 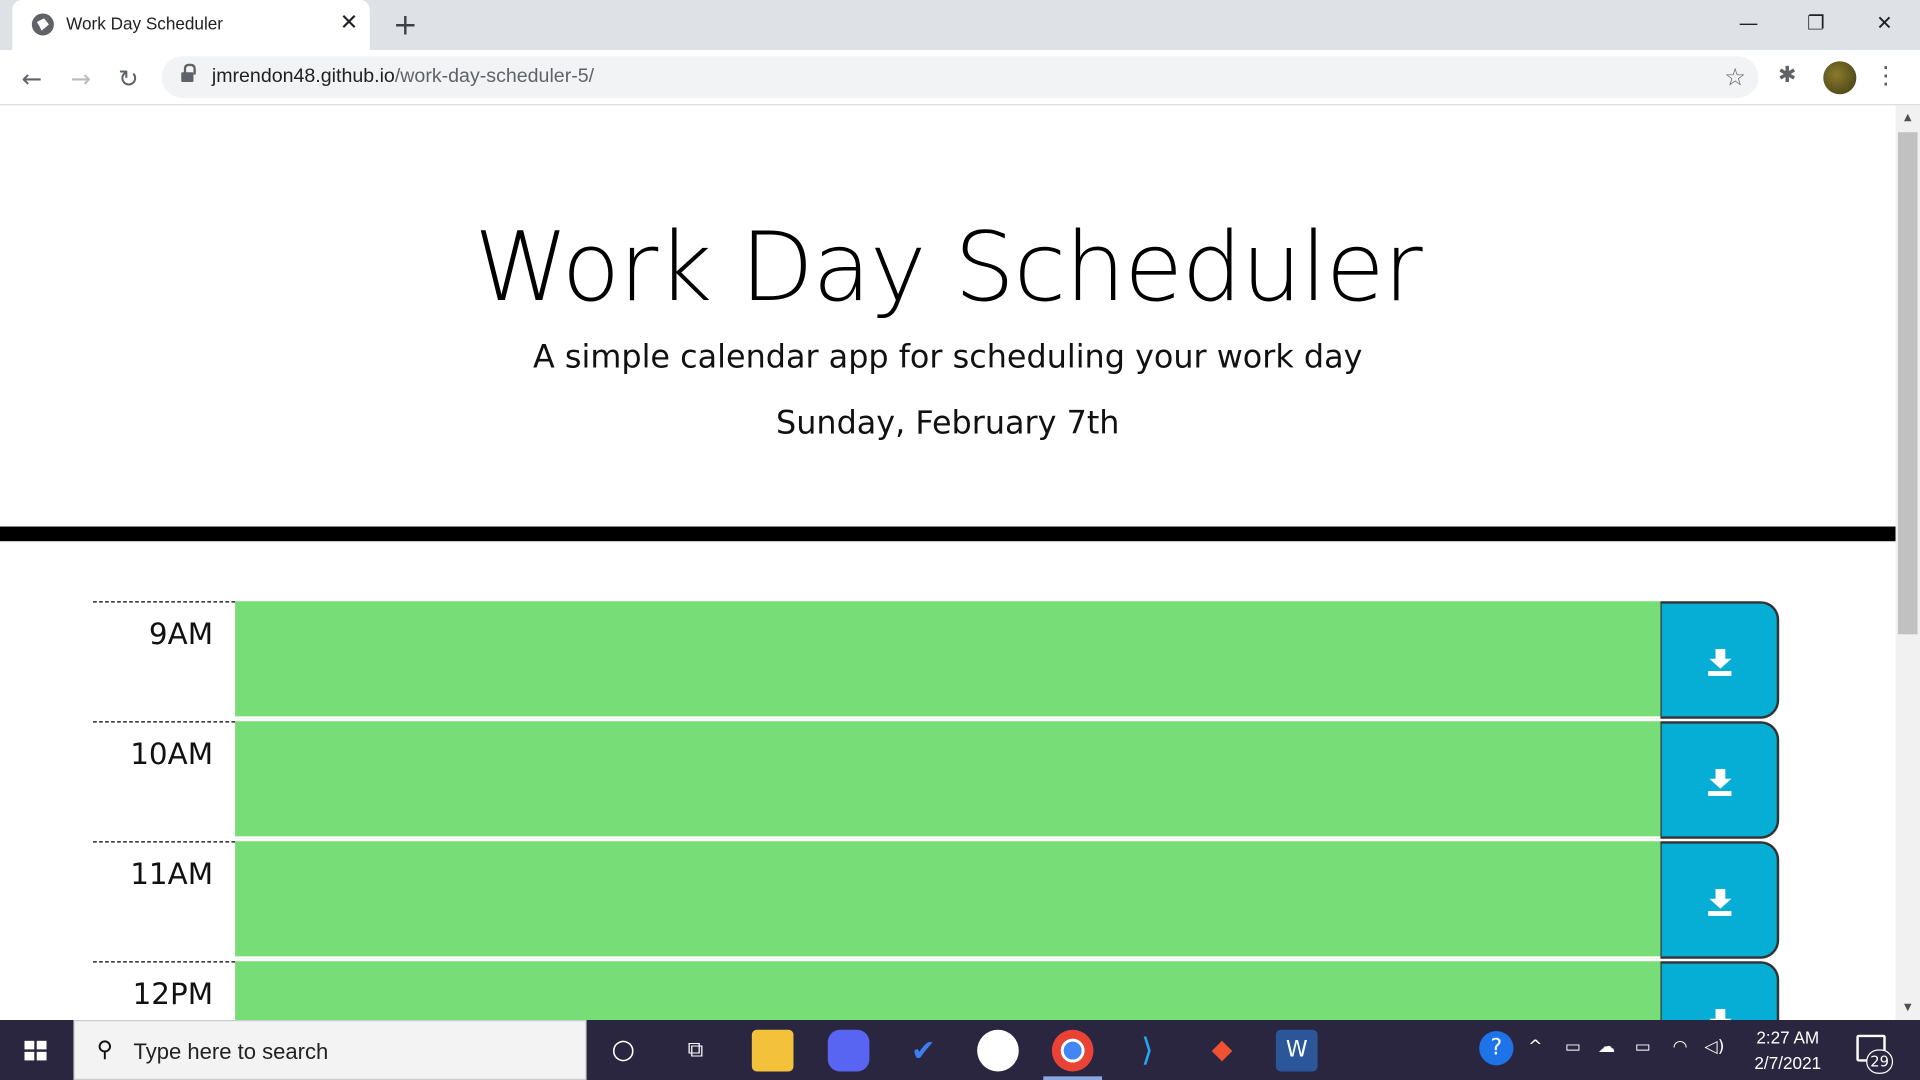 What do you see at coordinates (1643, 1047) in the screenshot?
I see `battery-icon: ▭` at bounding box center [1643, 1047].